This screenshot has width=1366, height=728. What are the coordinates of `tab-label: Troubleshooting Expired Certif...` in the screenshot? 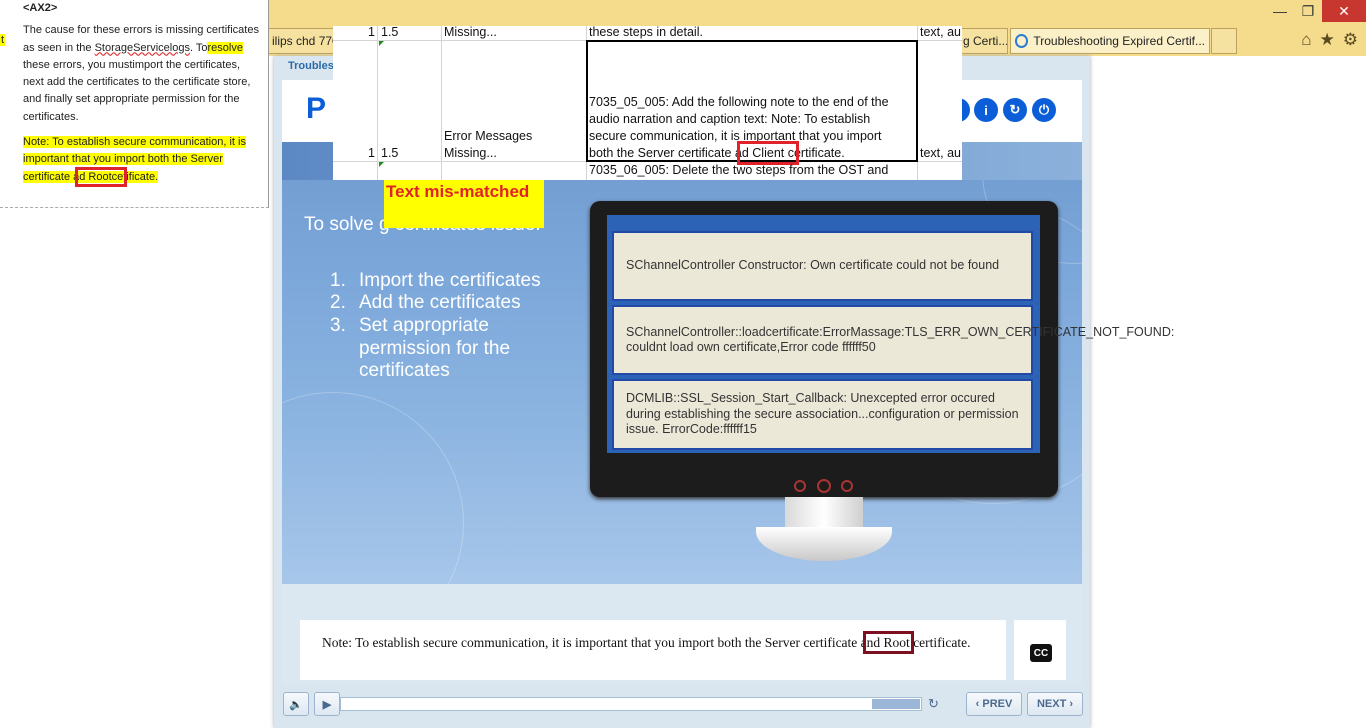 It's located at (1119, 41).